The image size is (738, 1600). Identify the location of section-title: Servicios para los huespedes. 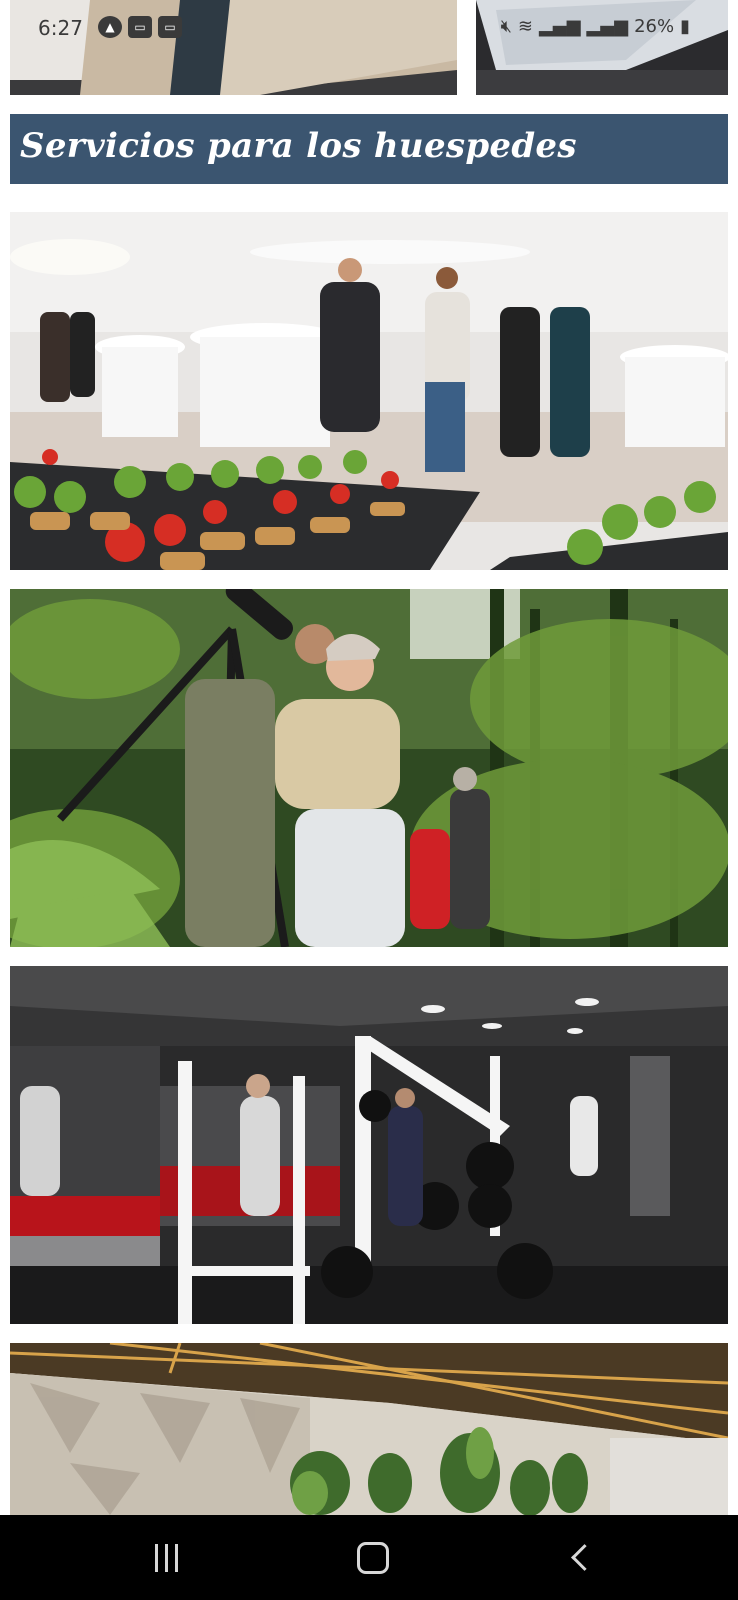
(298, 146).